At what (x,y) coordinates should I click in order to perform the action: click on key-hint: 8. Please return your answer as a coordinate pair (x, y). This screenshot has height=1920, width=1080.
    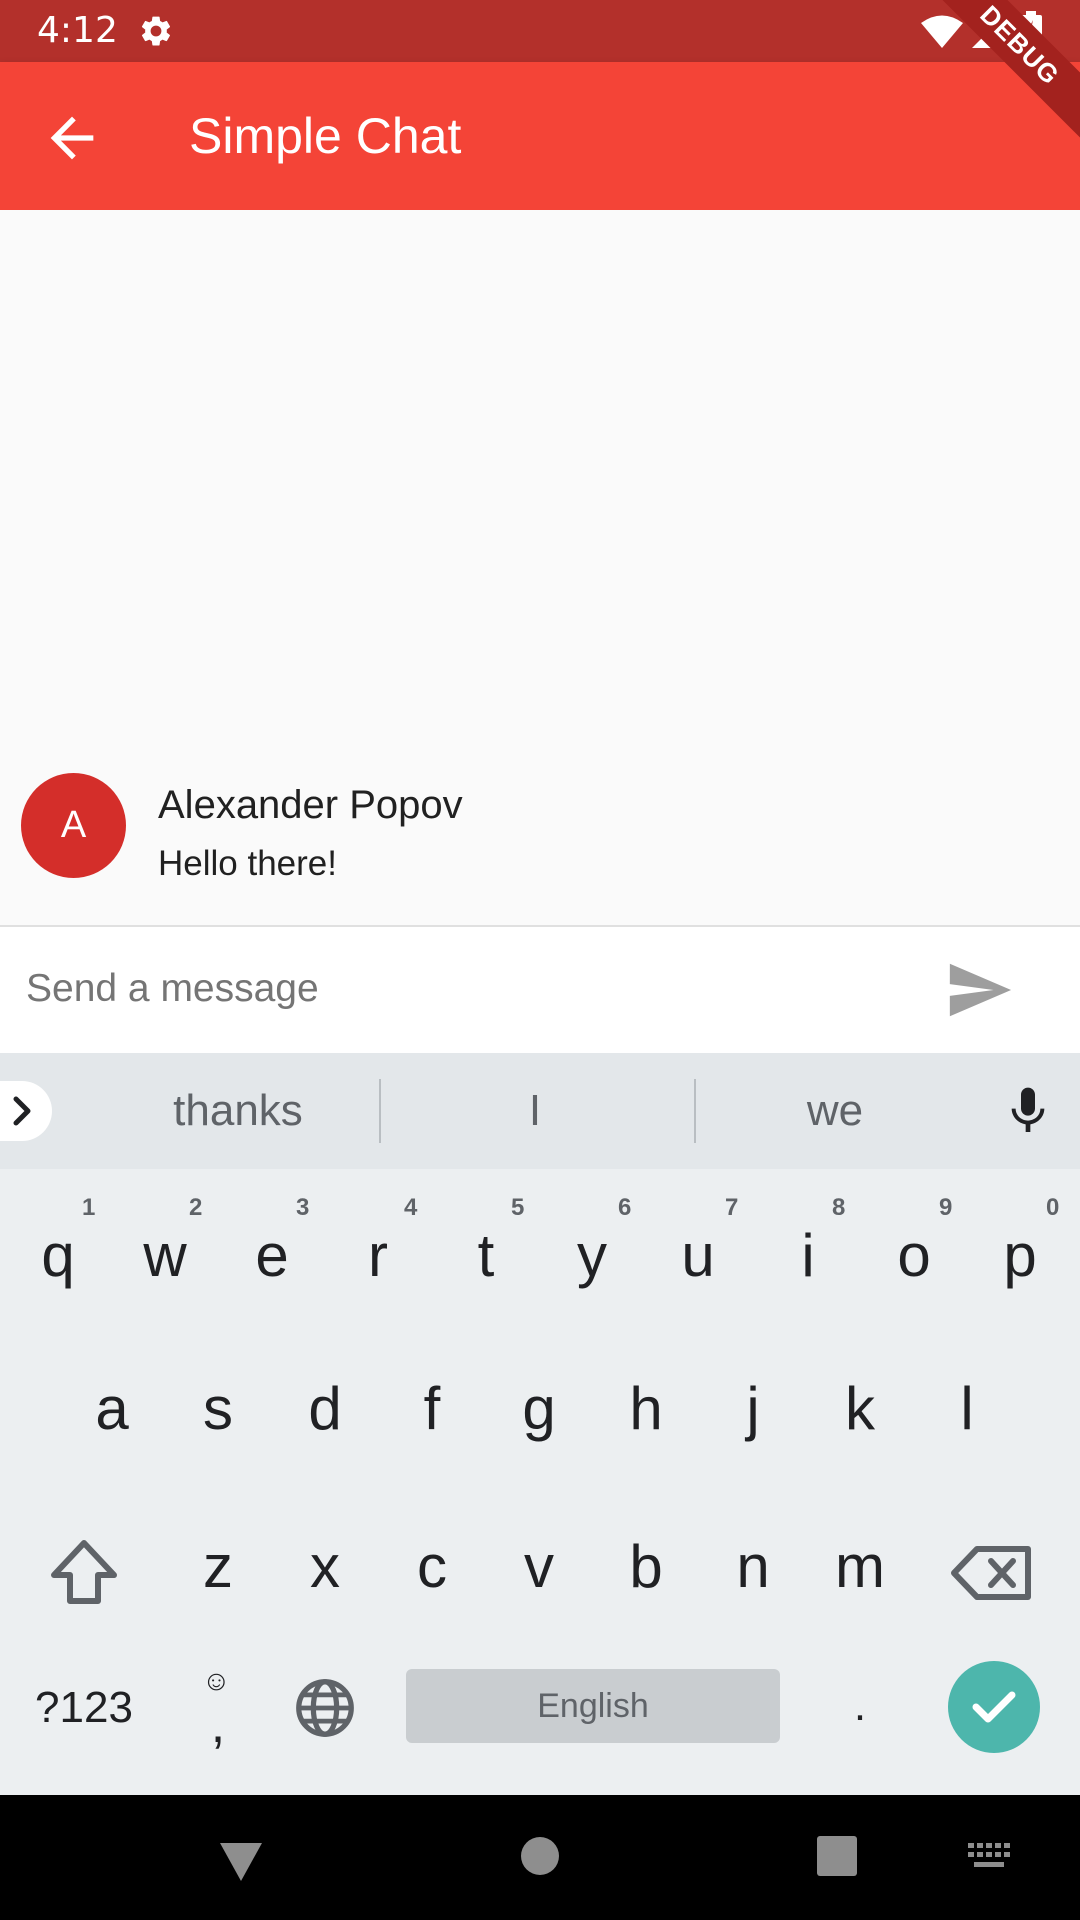
    Looking at the image, I should click on (839, 1207).